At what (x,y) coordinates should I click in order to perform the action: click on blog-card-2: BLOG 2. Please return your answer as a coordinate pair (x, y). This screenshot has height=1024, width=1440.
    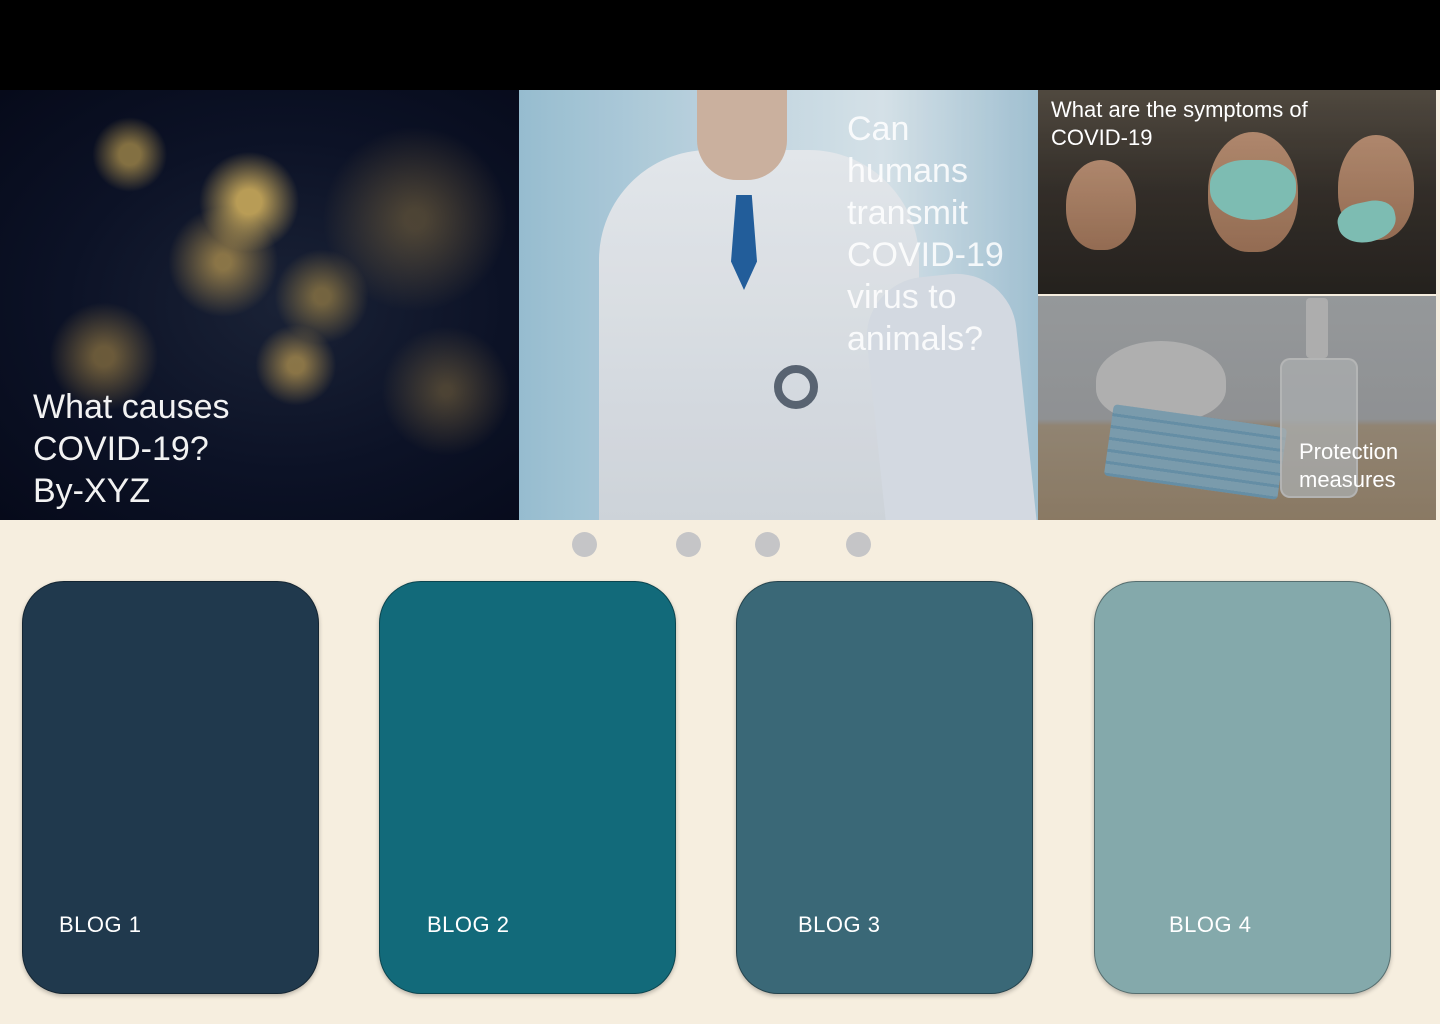
    Looking at the image, I should click on (527, 787).